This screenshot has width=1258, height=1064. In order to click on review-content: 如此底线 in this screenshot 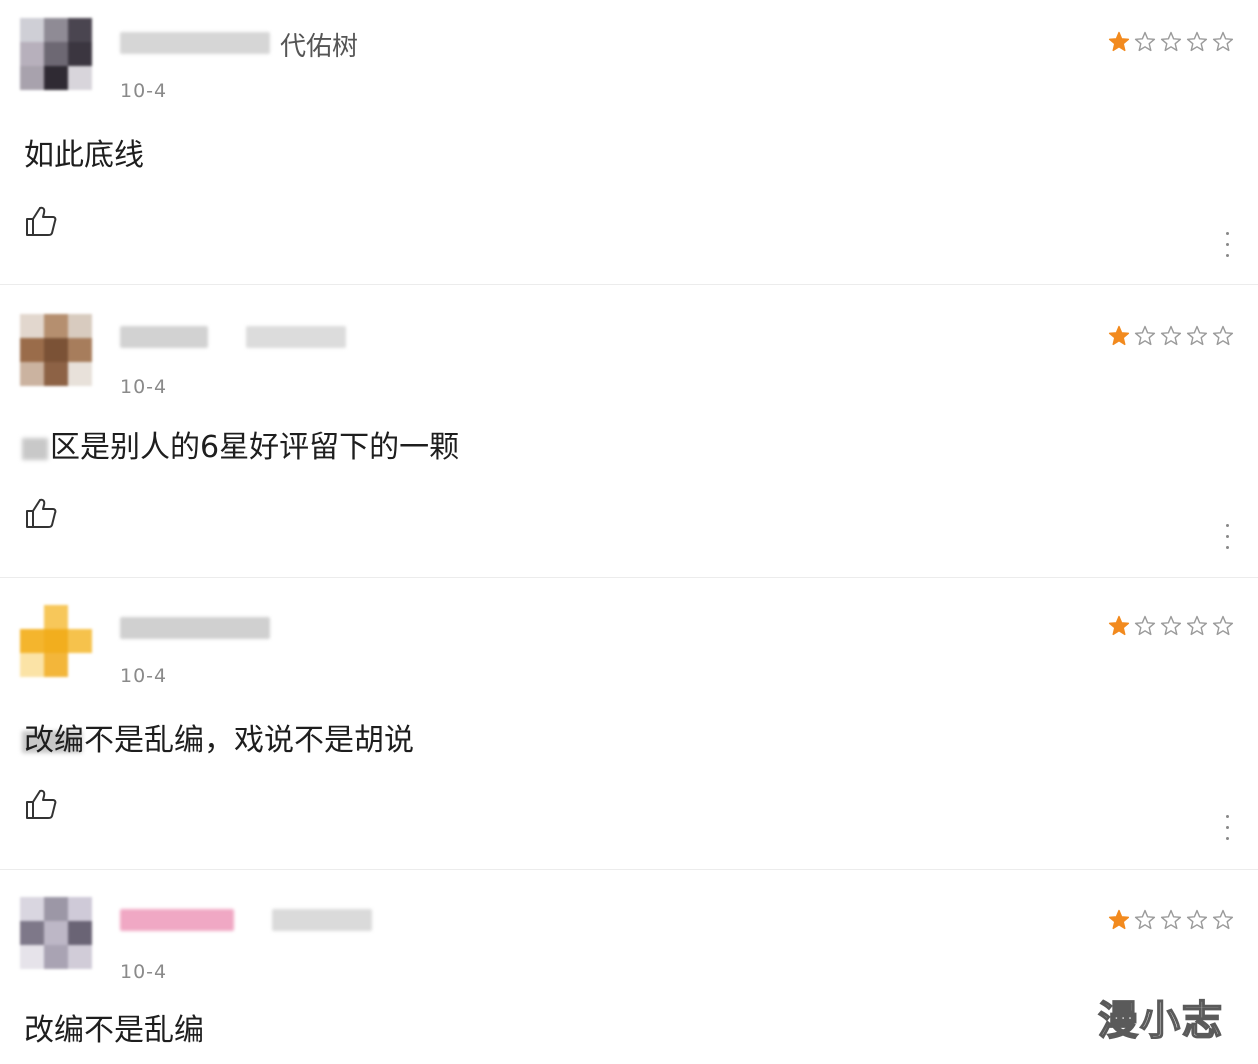, I will do `click(84, 155)`.